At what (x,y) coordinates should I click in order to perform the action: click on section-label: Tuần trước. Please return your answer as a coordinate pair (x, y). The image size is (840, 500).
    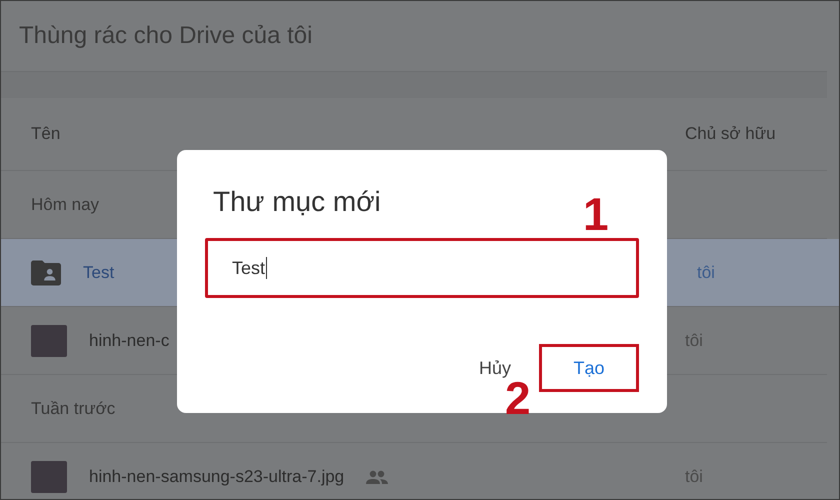
    Looking at the image, I should click on (73, 408).